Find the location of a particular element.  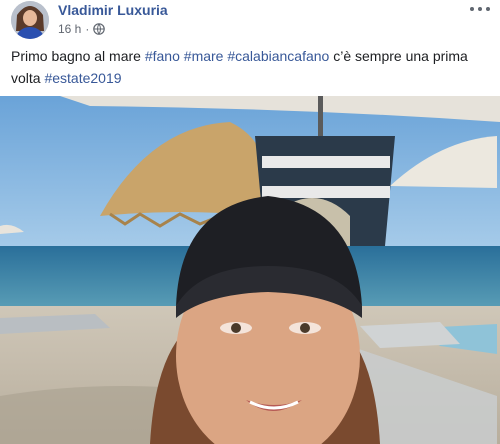

hashtag-link: #mare is located at coordinates (204, 56).